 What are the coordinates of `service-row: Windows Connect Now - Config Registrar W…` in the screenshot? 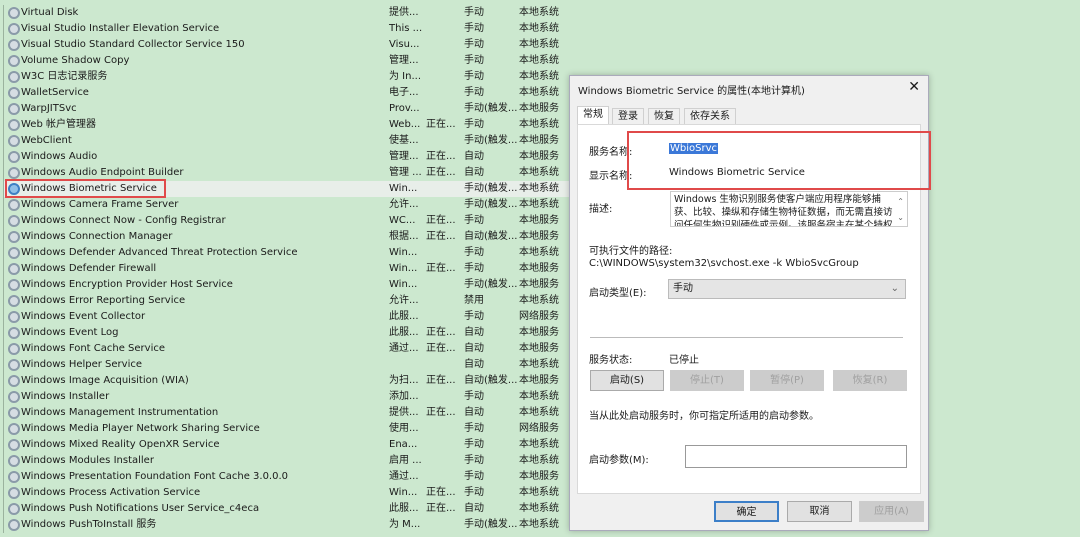 It's located at (293, 221).